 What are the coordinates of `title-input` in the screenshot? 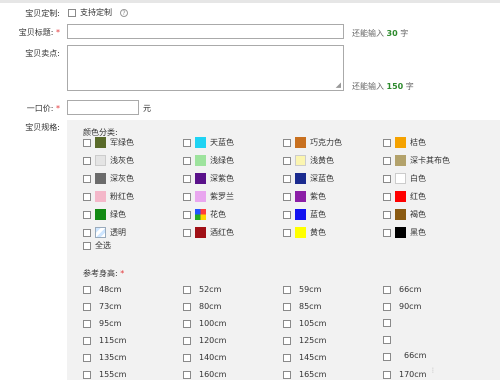 It's located at (205, 31).